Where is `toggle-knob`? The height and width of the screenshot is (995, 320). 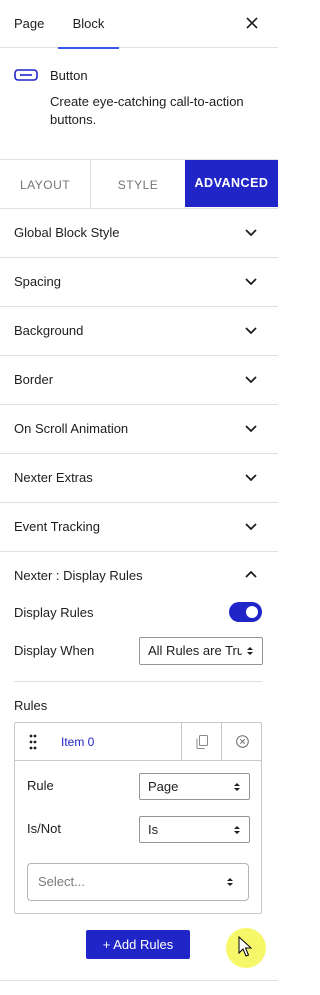 toggle-knob is located at coordinates (252, 612).